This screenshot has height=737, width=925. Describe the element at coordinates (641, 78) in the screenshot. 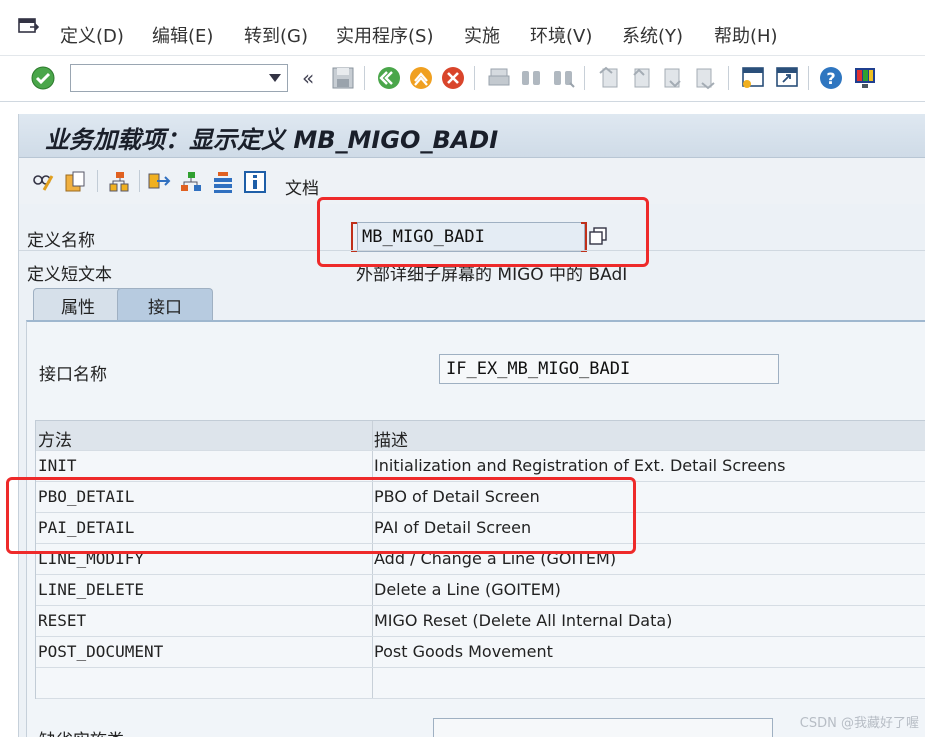

I see `prev-page-icon` at that location.